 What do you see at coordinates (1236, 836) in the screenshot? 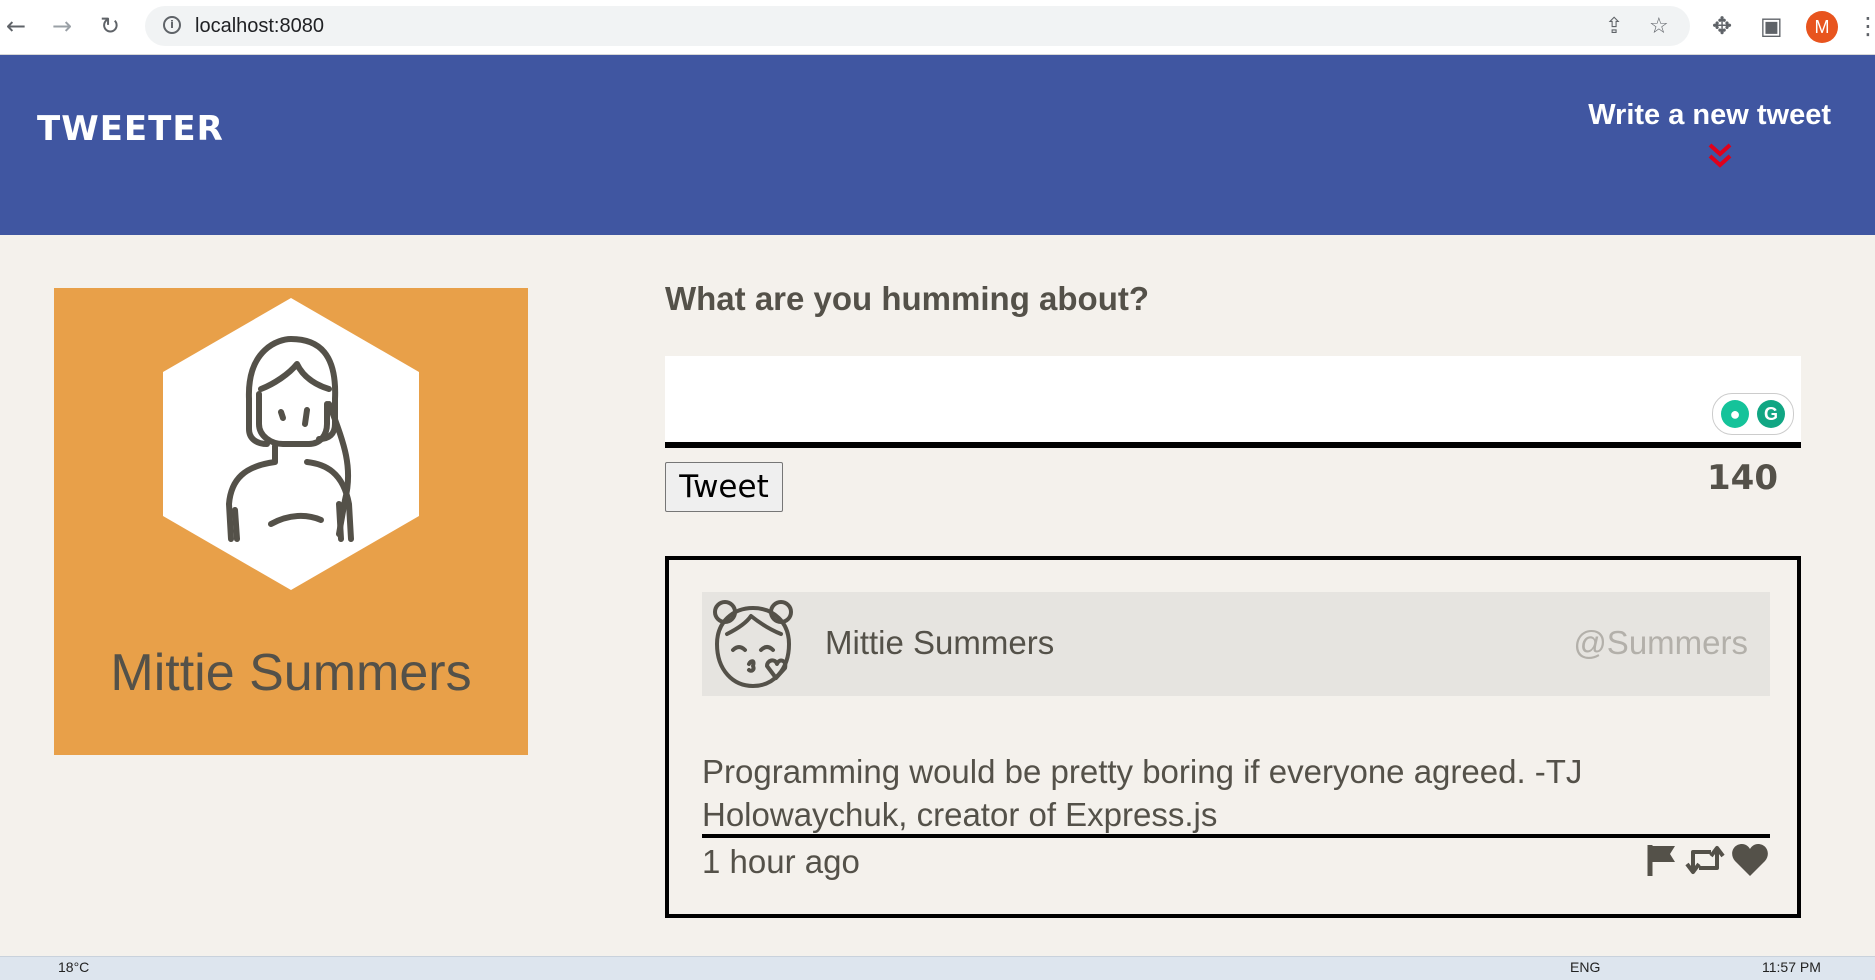
I see `tweet-divider` at bounding box center [1236, 836].